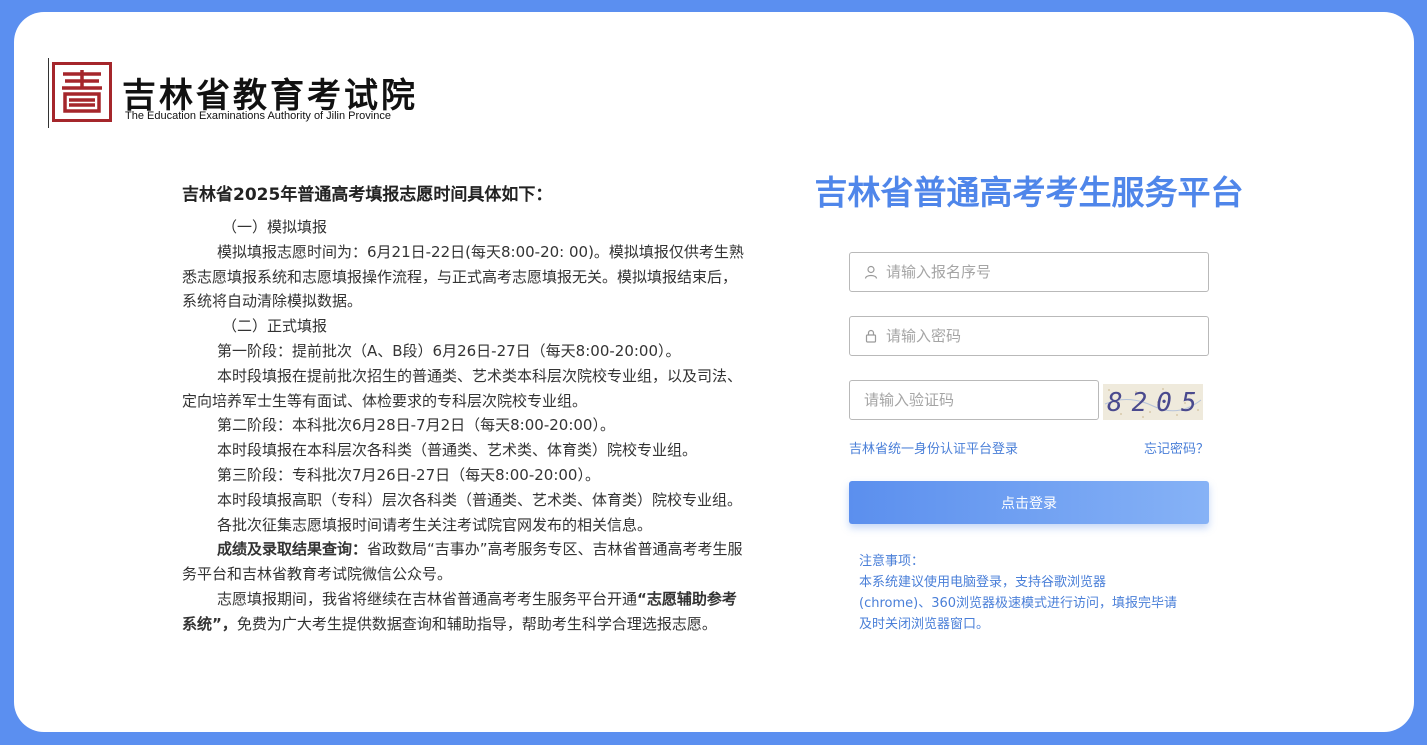 The height and width of the screenshot is (745, 1427). I want to click on login-button: 点击登录, so click(1029, 502).